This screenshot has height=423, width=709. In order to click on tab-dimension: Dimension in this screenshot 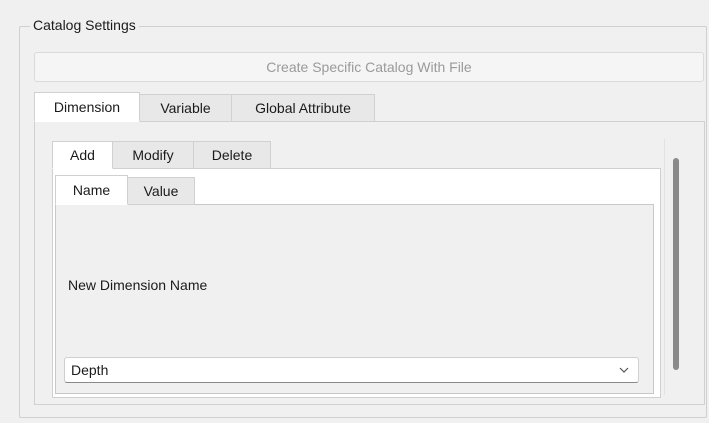, I will do `click(87, 107)`.